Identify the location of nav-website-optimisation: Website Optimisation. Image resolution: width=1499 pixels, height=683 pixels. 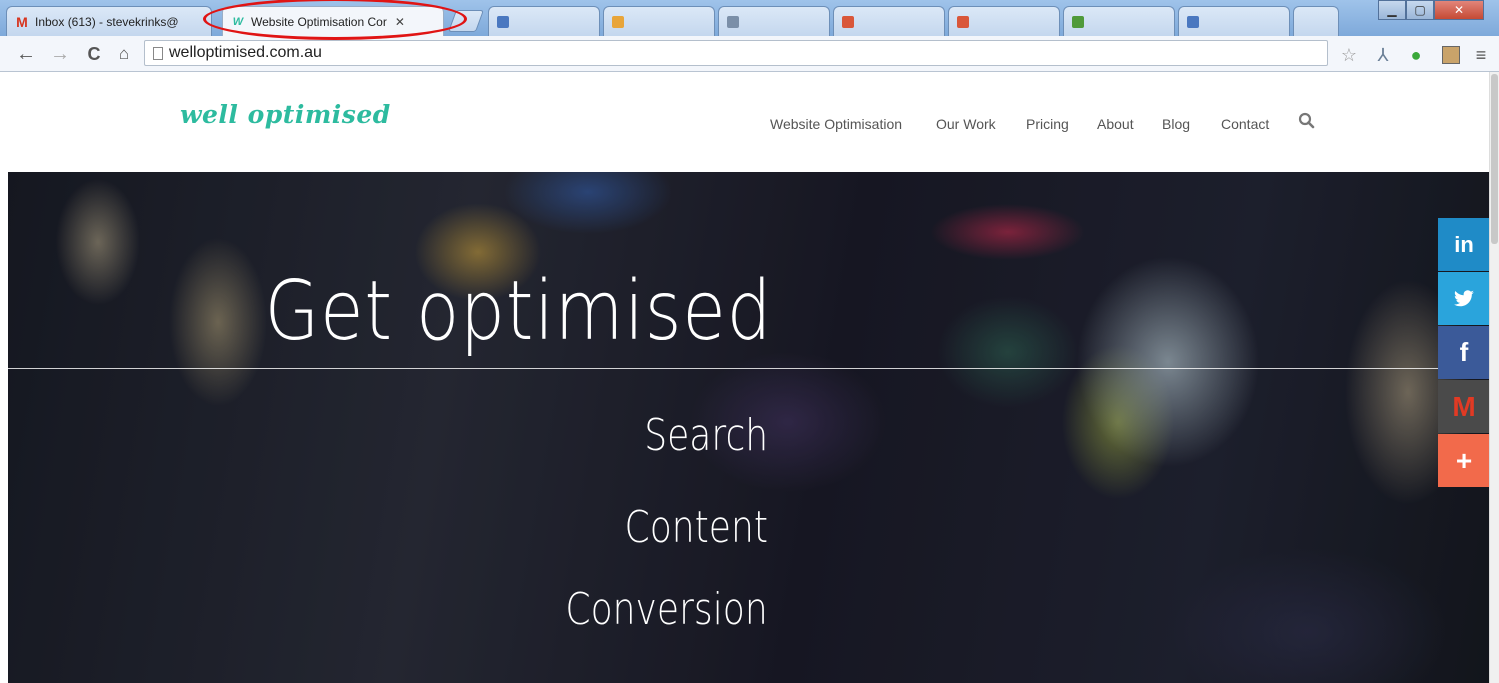
(836, 124).